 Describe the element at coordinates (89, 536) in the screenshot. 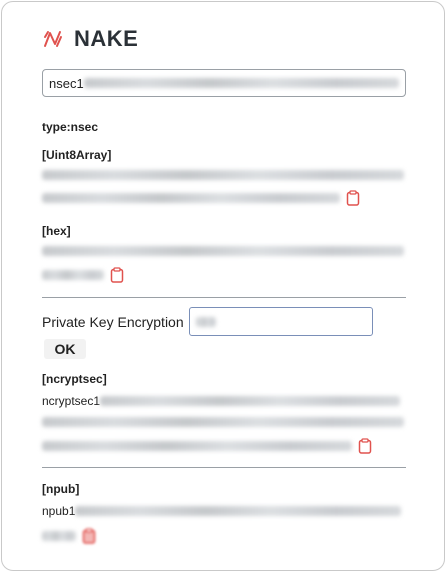

I see `copy-npub-clipboard-icon` at that location.